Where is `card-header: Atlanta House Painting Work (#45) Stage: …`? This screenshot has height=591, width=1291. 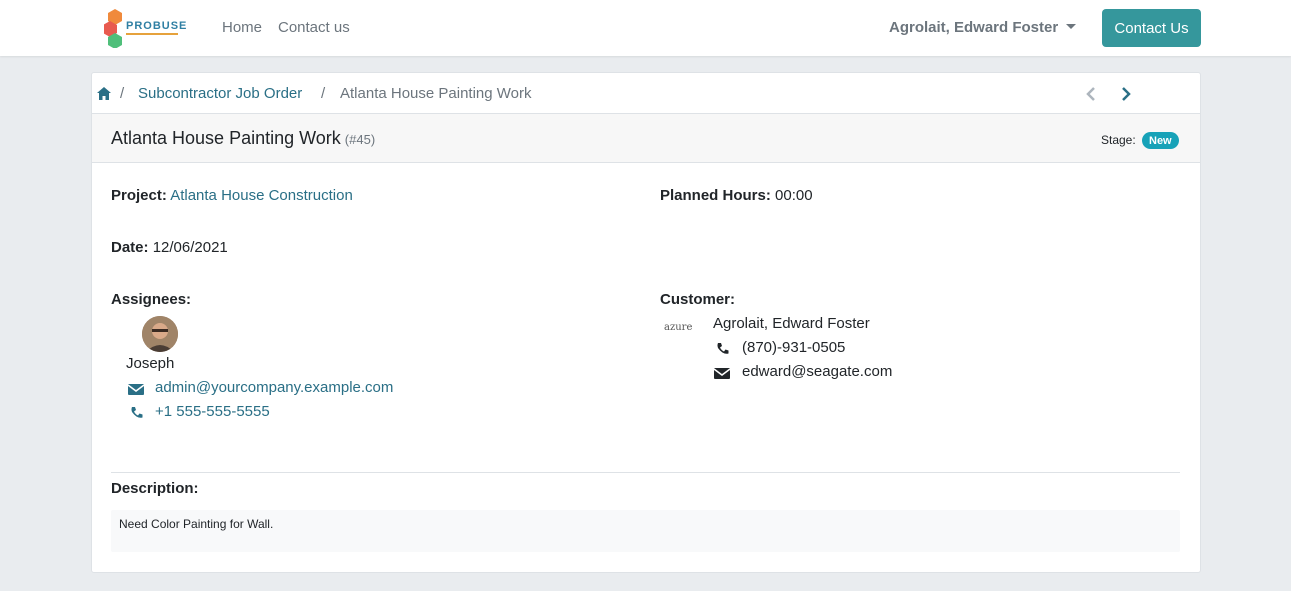 card-header: Atlanta House Painting Work (#45) Stage: … is located at coordinates (646, 138).